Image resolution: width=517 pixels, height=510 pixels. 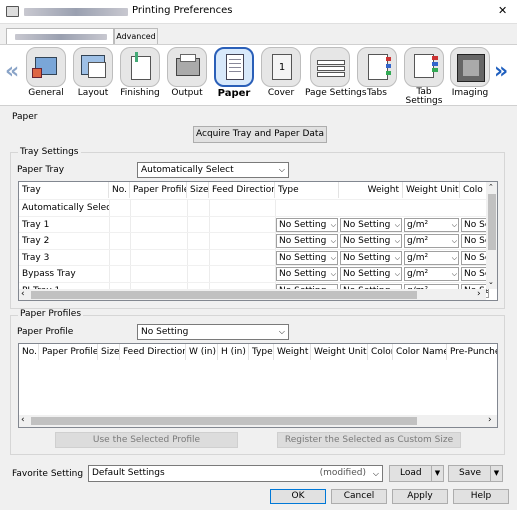 I want to click on category-paper: Paper, so click(x=234, y=72).